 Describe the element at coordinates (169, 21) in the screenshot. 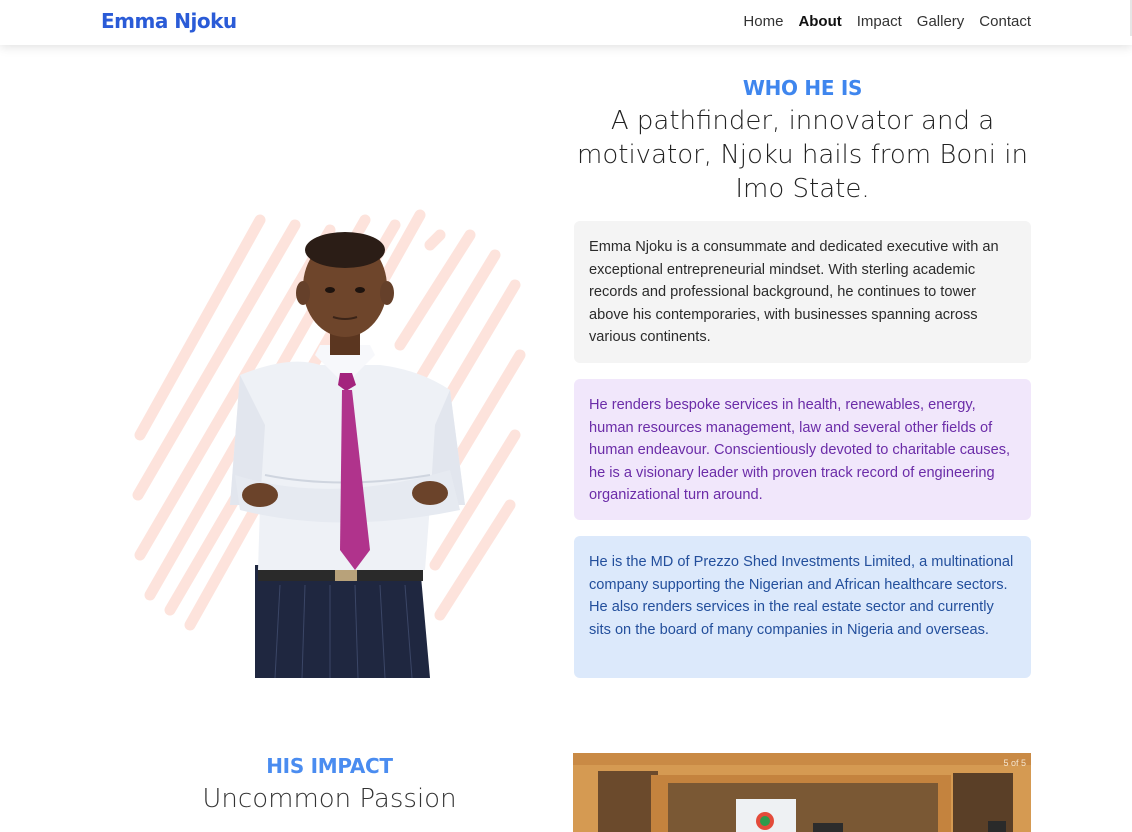

I see `brand-logo: Emma Njoku` at that location.